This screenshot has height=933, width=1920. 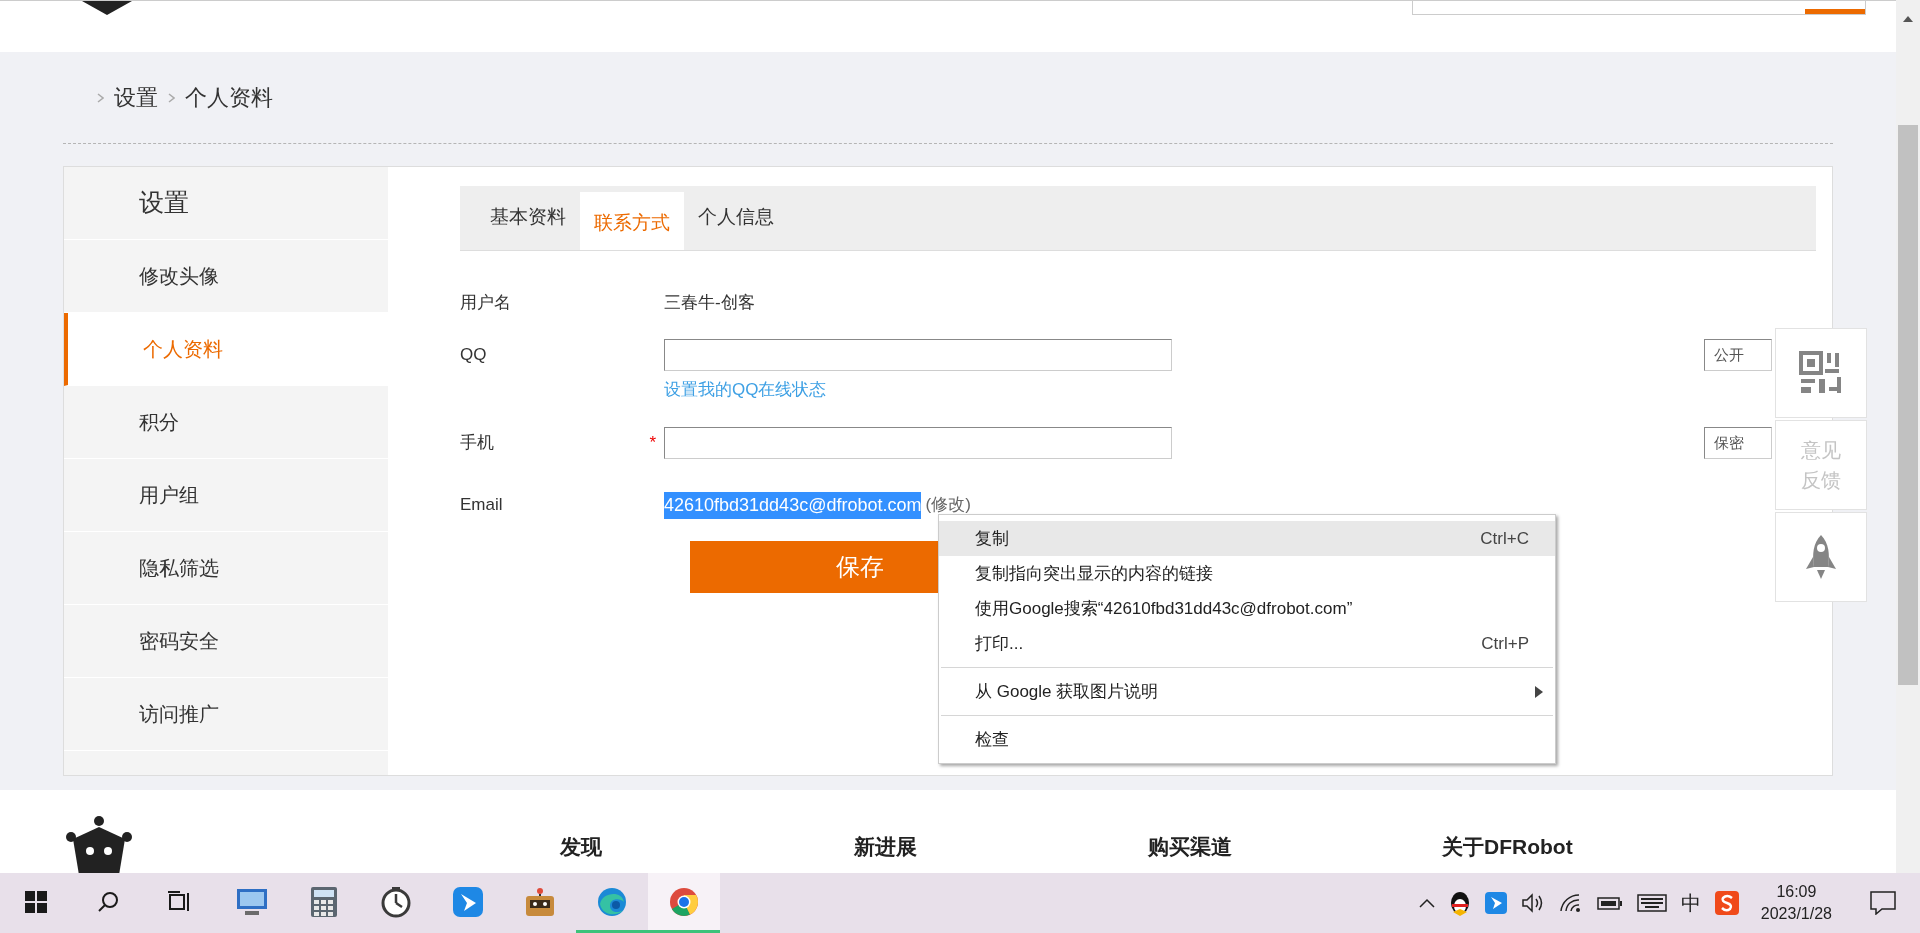 I want to click on wifi-icon, so click(x=1570, y=903).